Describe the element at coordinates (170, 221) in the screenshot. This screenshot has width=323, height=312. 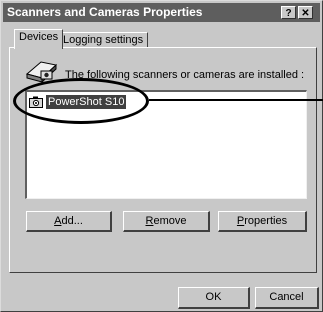
I see `remove-button-label: emove` at that location.